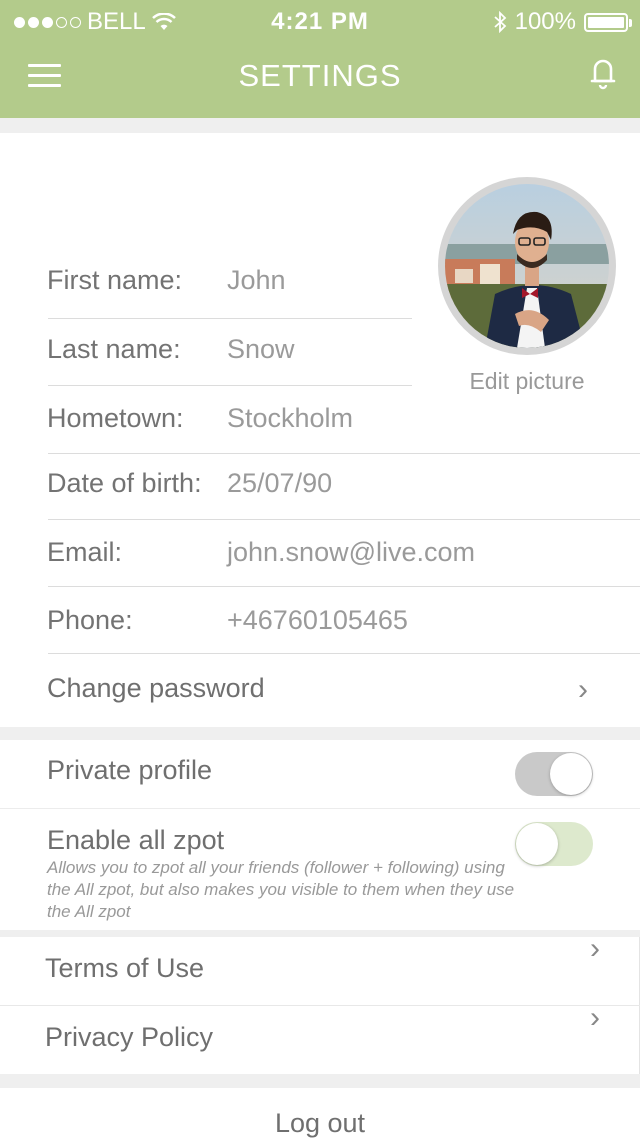 This screenshot has height=1148, width=640. Describe the element at coordinates (320, 1123) in the screenshot. I see `logout-button: Log out` at that location.